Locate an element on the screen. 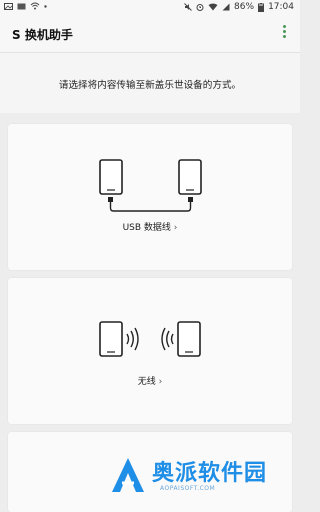  watermark-text: 奥派软件园 is located at coordinates (210, 473).